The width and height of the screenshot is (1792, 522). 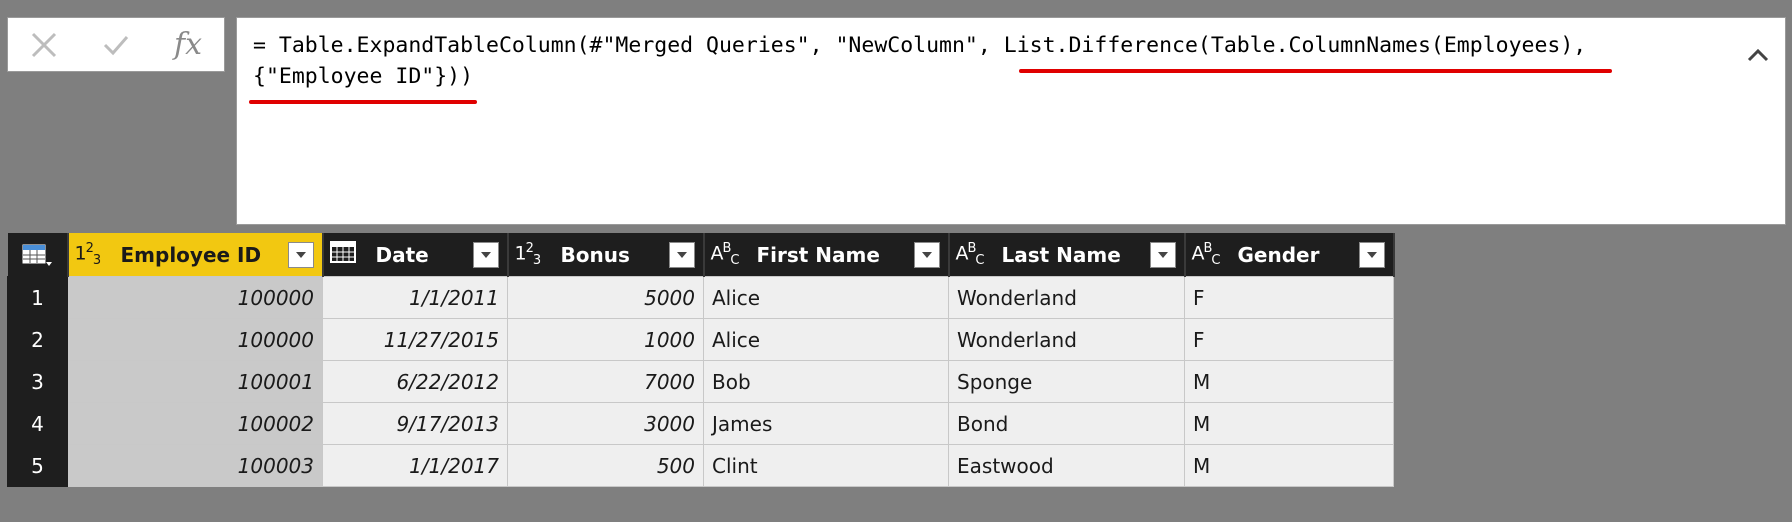 What do you see at coordinates (826, 465) in the screenshot?
I see `cell-first-name: Clint` at bounding box center [826, 465].